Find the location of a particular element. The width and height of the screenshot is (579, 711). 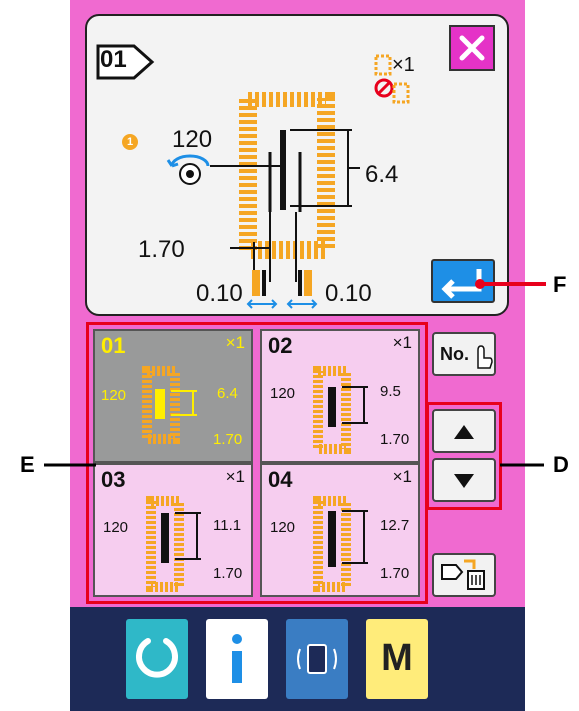

dimension-right: 6.4 is located at coordinates (382, 174).